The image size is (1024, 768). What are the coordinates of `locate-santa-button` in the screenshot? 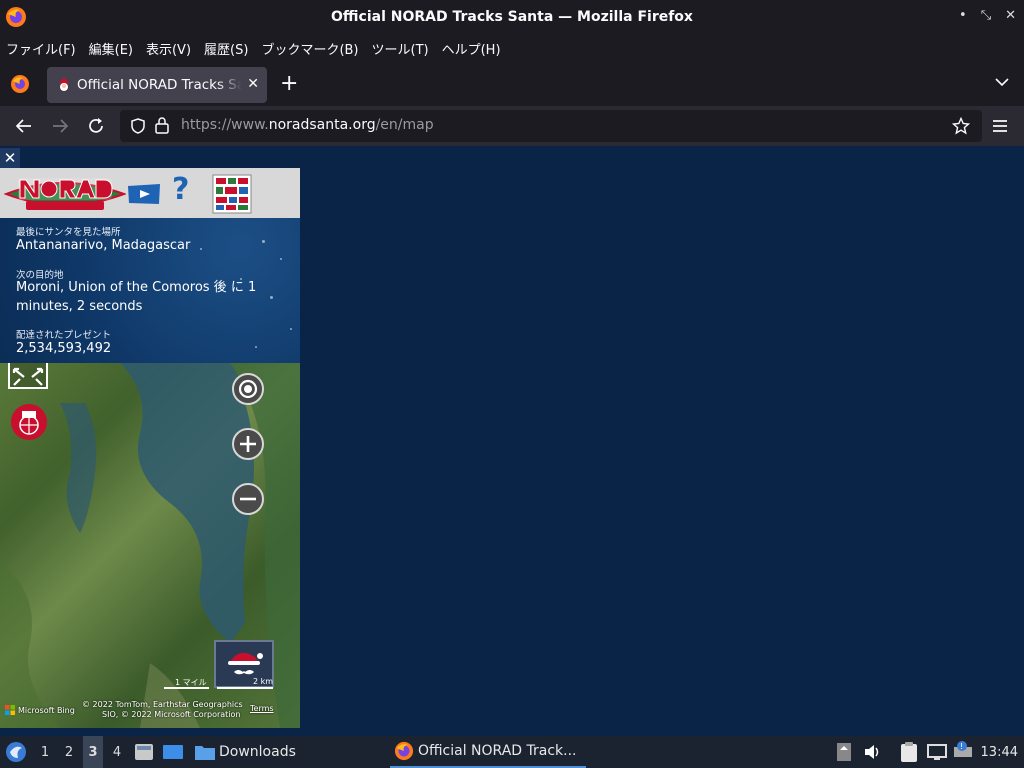 It's located at (248, 389).